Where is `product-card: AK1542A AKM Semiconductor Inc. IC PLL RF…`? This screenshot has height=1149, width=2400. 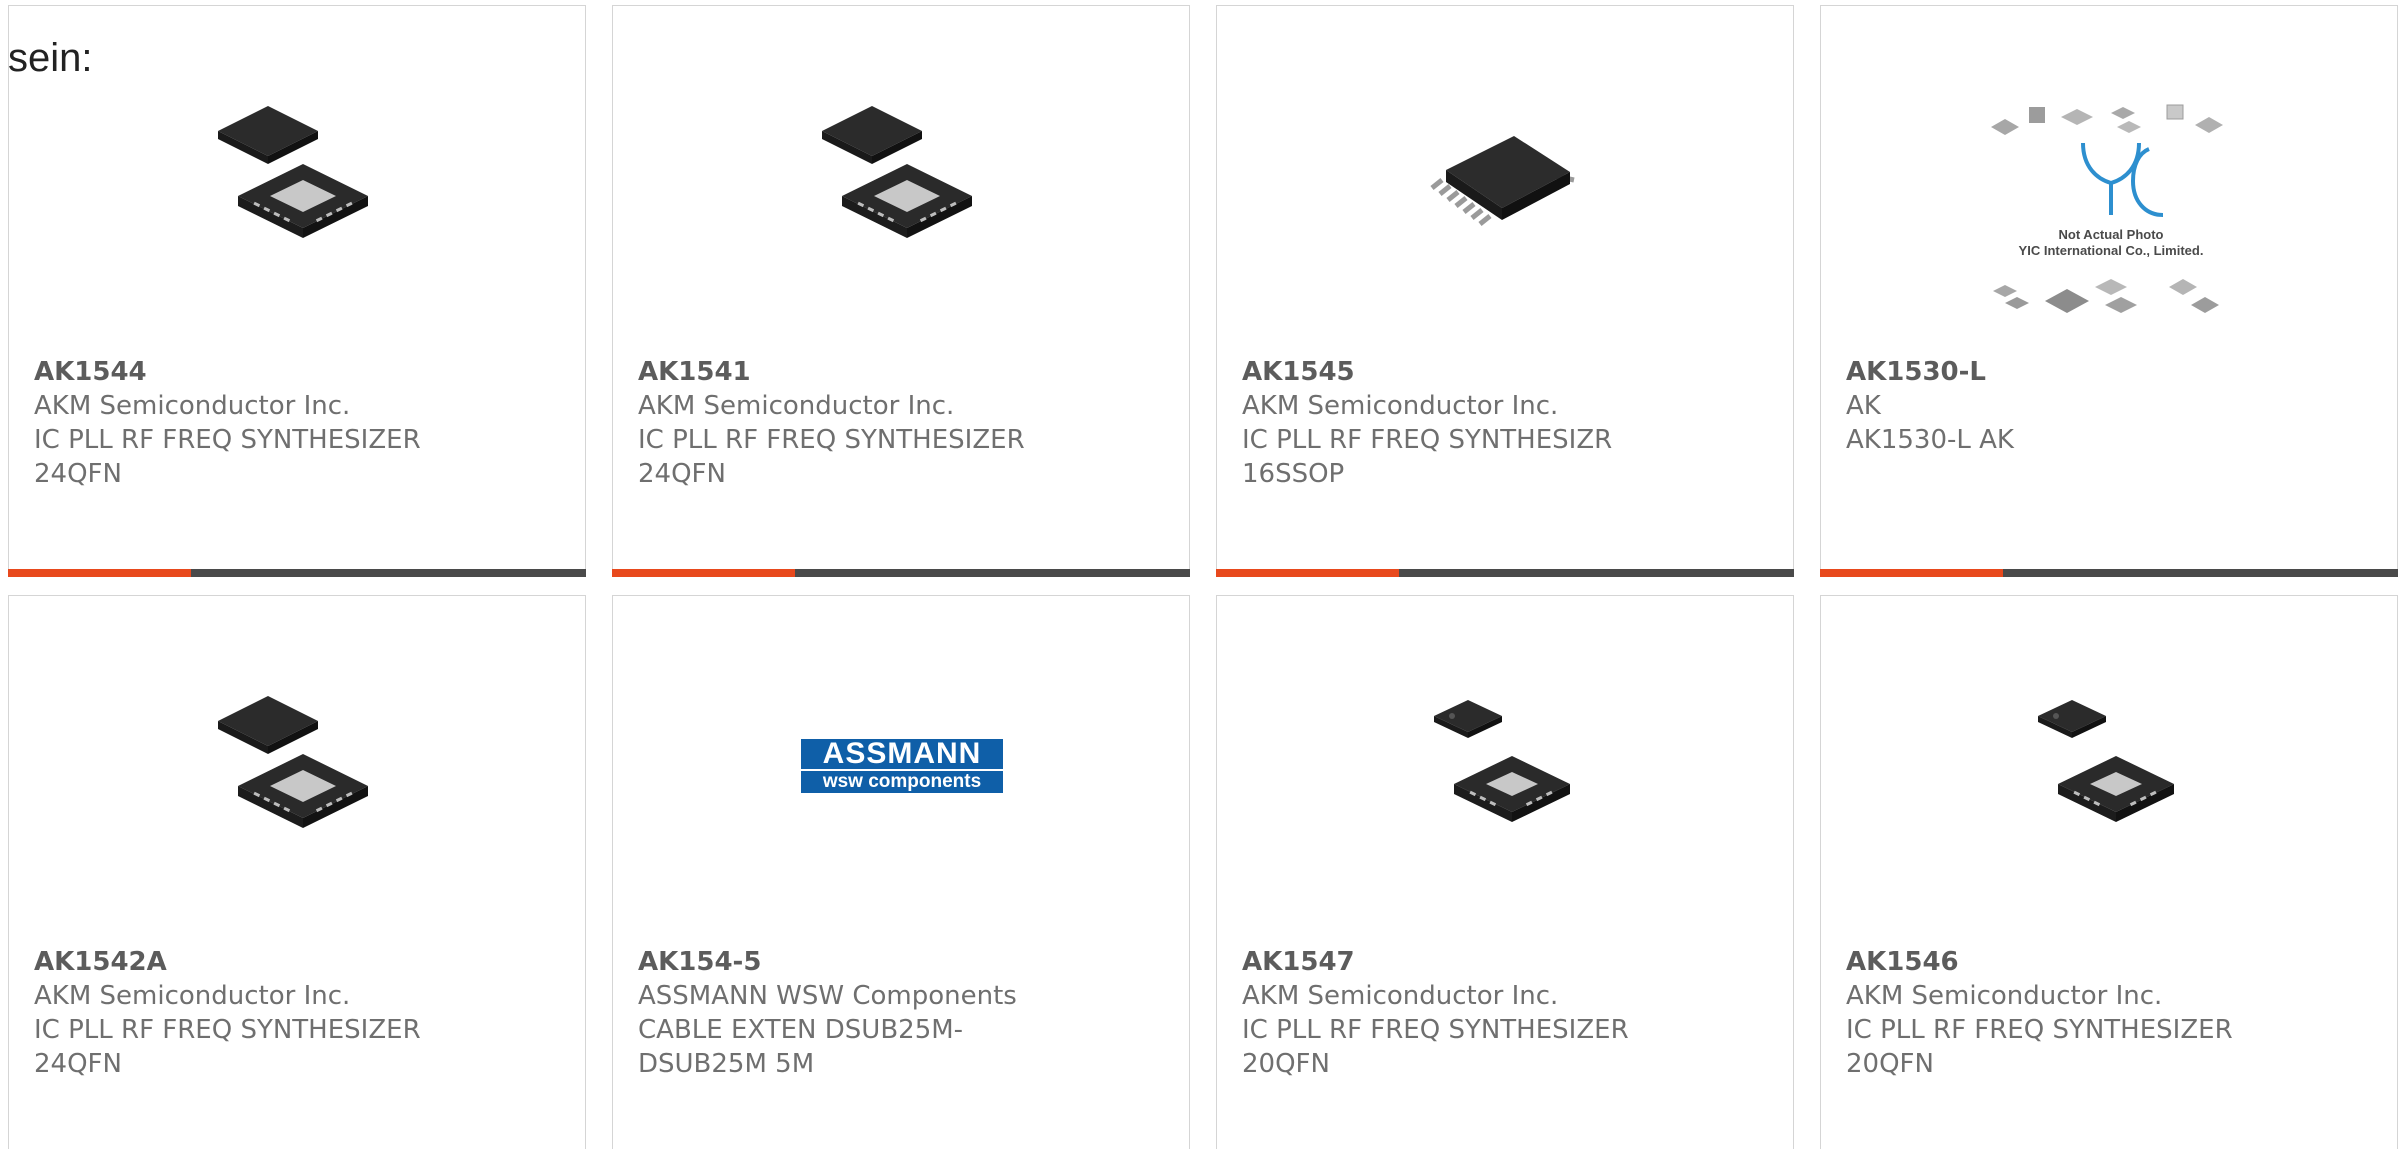 product-card: AK1542A AKM Semiconductor Inc. IC PLL RF… is located at coordinates (297, 872).